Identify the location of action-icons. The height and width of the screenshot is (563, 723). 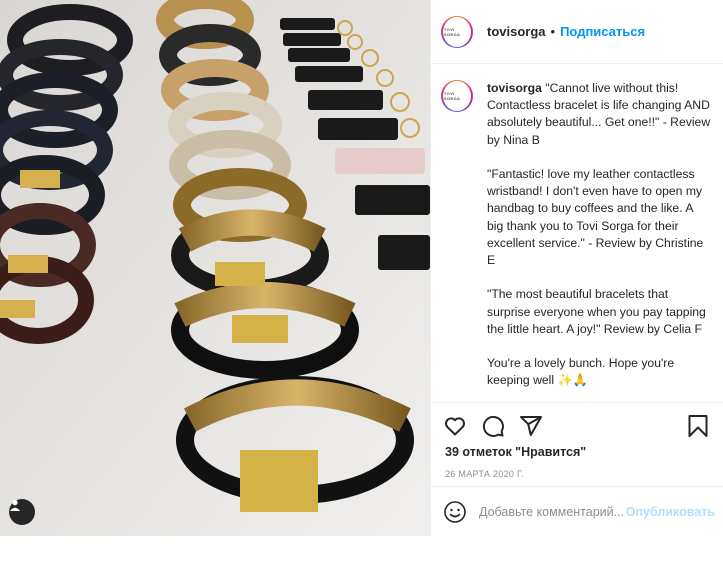
(577, 422).